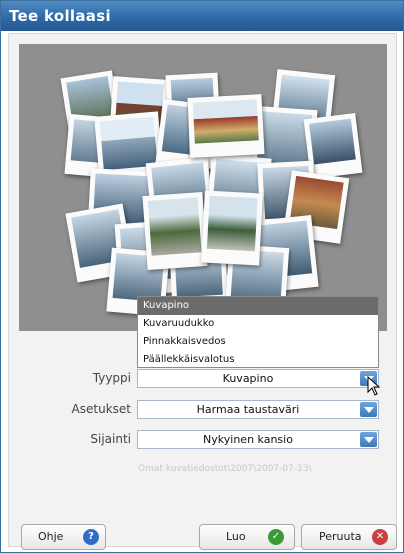 The height and width of the screenshot is (553, 404). What do you see at coordinates (248, 409) in the screenshot?
I see `settings-select-value: Harmaa taustaväri` at bounding box center [248, 409].